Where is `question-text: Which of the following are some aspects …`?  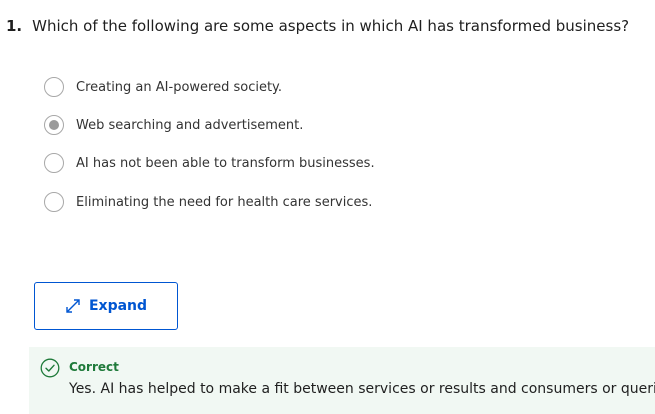 question-text: Which of the following are some aspects … is located at coordinates (331, 26).